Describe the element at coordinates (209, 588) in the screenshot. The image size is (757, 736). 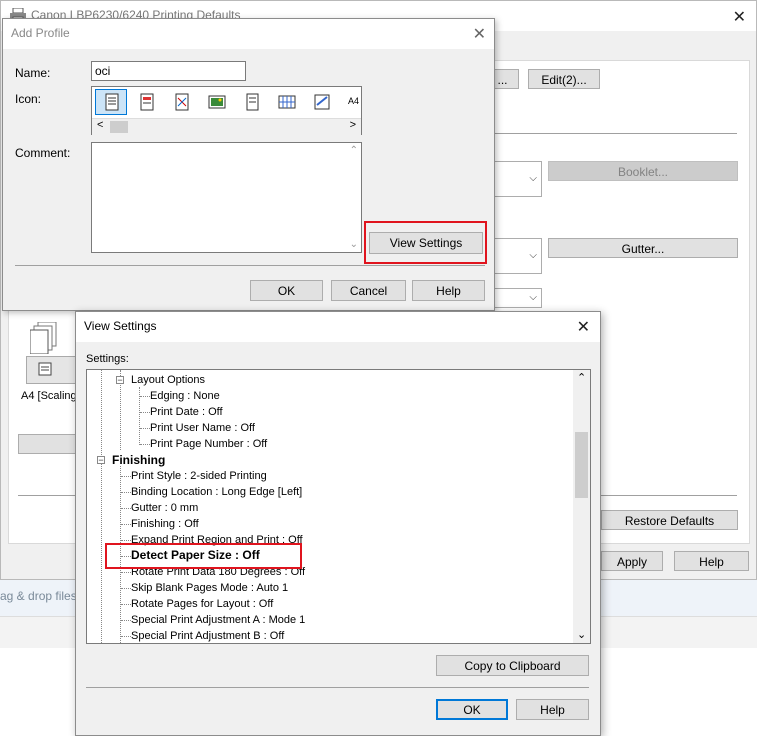
I see `tree-item: Skip Blank Pages Mode : Auto 1` at that location.